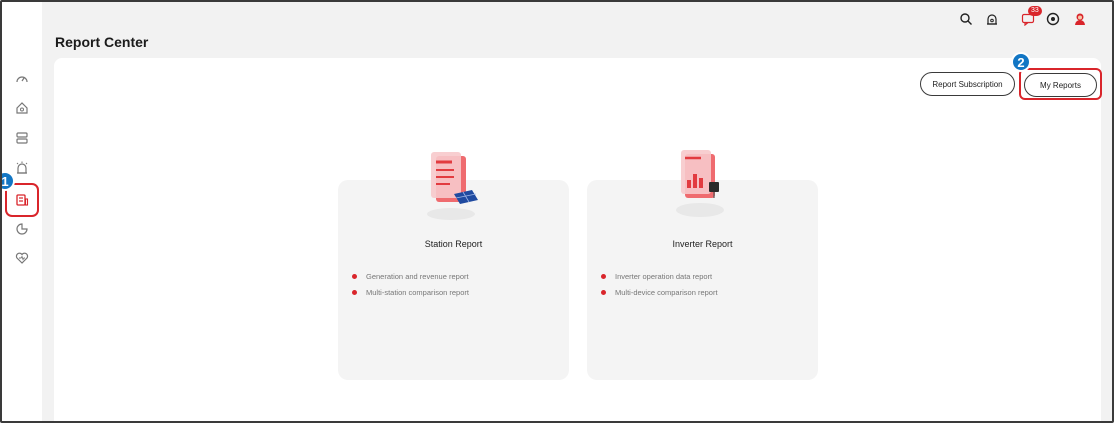 This screenshot has height=423, width=1114. I want to click on home-icon, so click(22, 108).